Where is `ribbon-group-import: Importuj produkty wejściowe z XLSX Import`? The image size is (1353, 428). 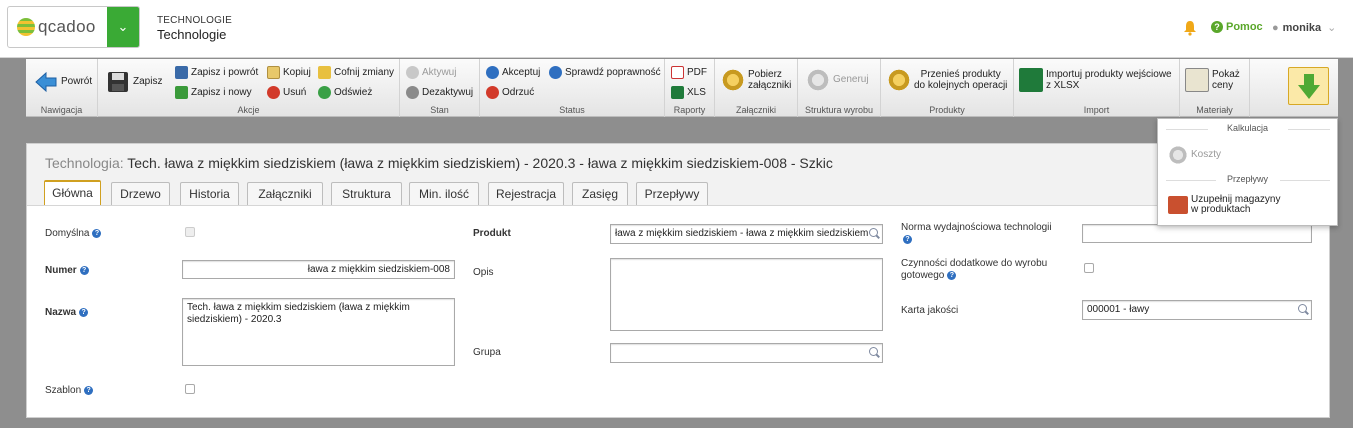
ribbon-group-import: Importuj produkty wejściowe z XLSX Import is located at coordinates (1097, 88).